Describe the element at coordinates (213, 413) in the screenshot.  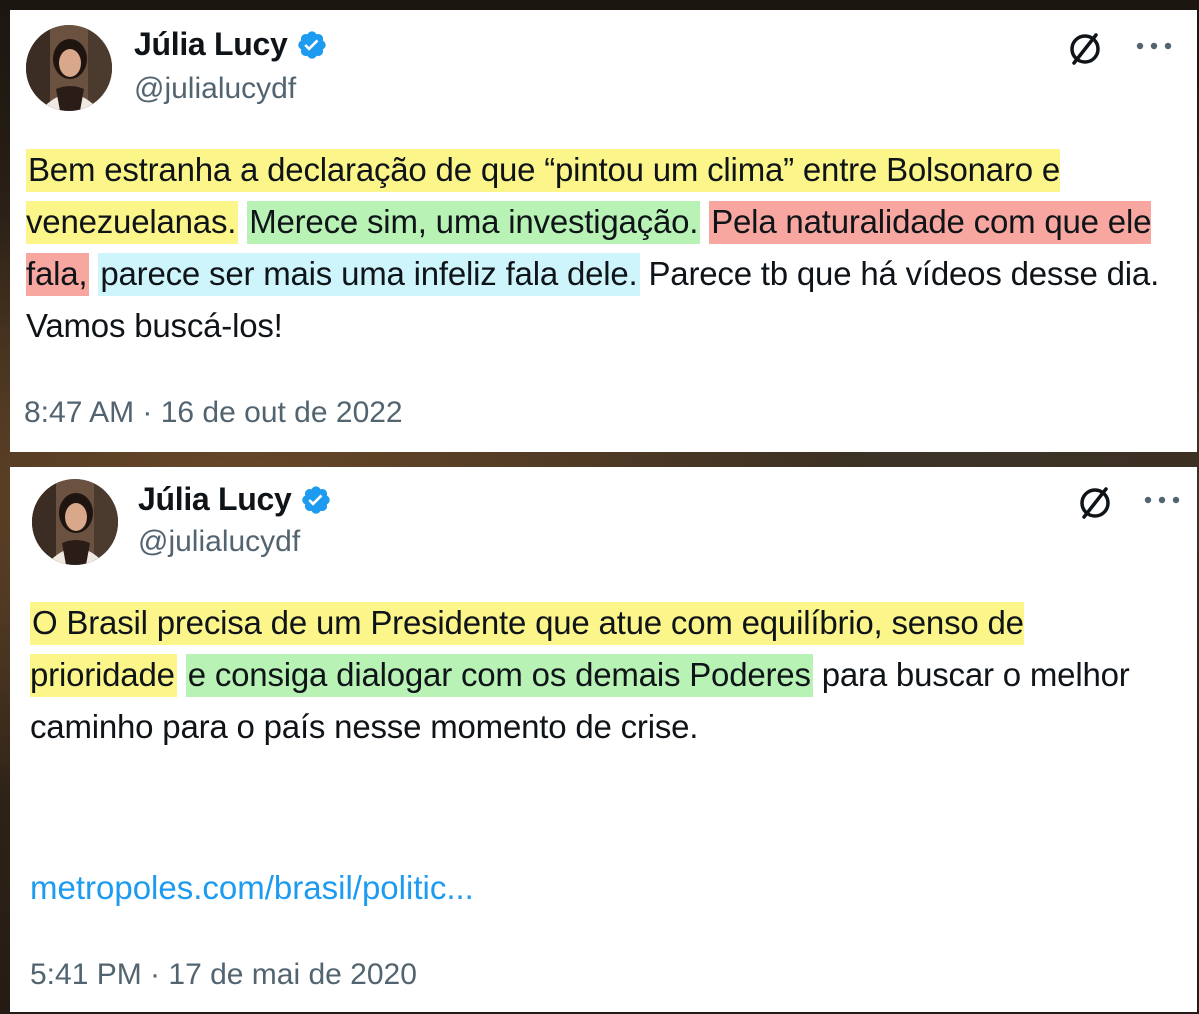
I see `tweet-timestamp: 8:47 AM · 16 de out de 2022` at that location.